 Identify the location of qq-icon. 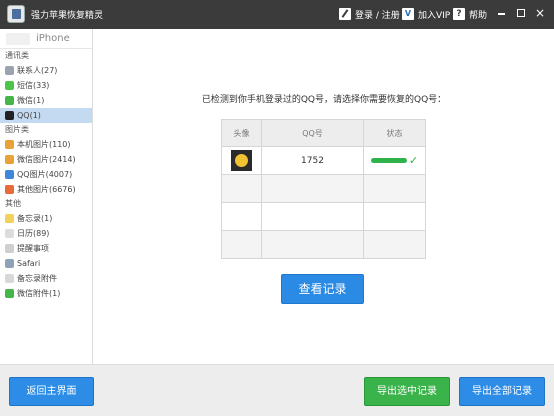
(9, 115).